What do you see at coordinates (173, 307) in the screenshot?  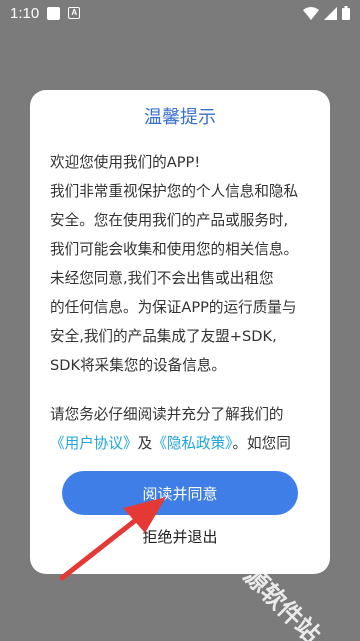 I see `body-line: 的任何信息。为保证APP的运行质量与` at bounding box center [173, 307].